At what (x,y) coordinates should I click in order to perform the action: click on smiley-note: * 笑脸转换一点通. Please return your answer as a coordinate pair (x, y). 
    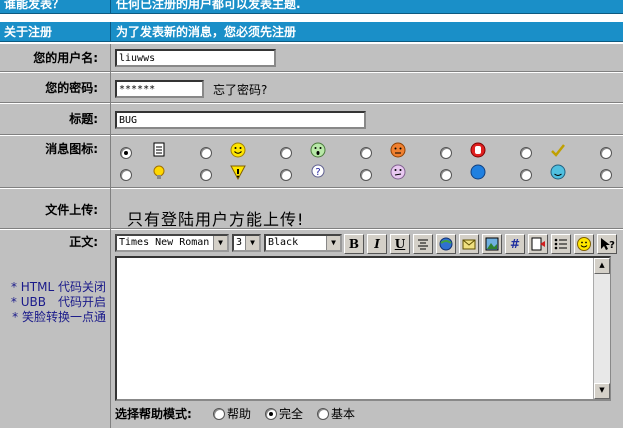
    Looking at the image, I should click on (59, 317).